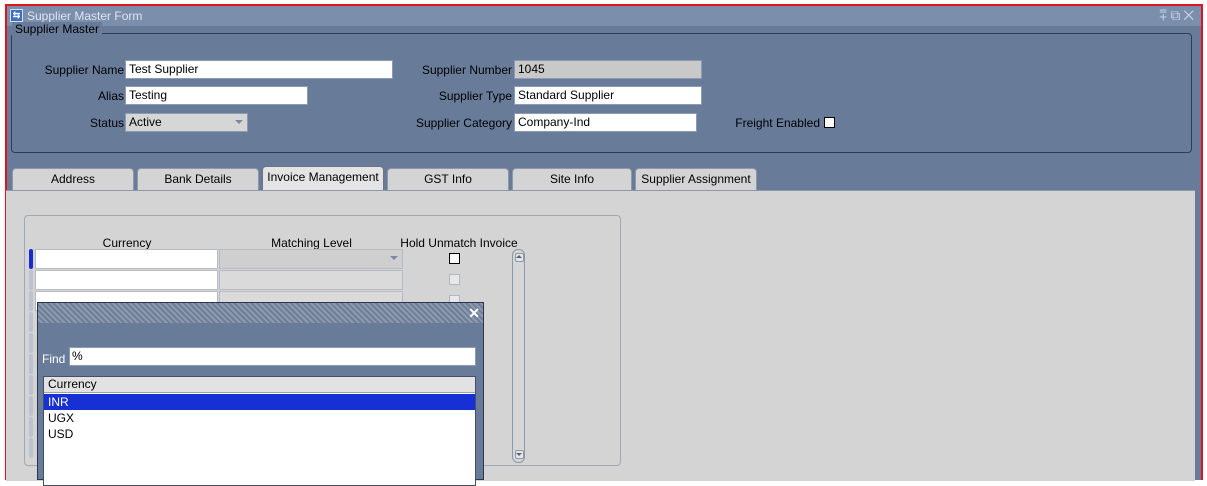 This screenshot has width=1207, height=486. What do you see at coordinates (474, 313) in the screenshot?
I see `close-icon: ✕` at bounding box center [474, 313].